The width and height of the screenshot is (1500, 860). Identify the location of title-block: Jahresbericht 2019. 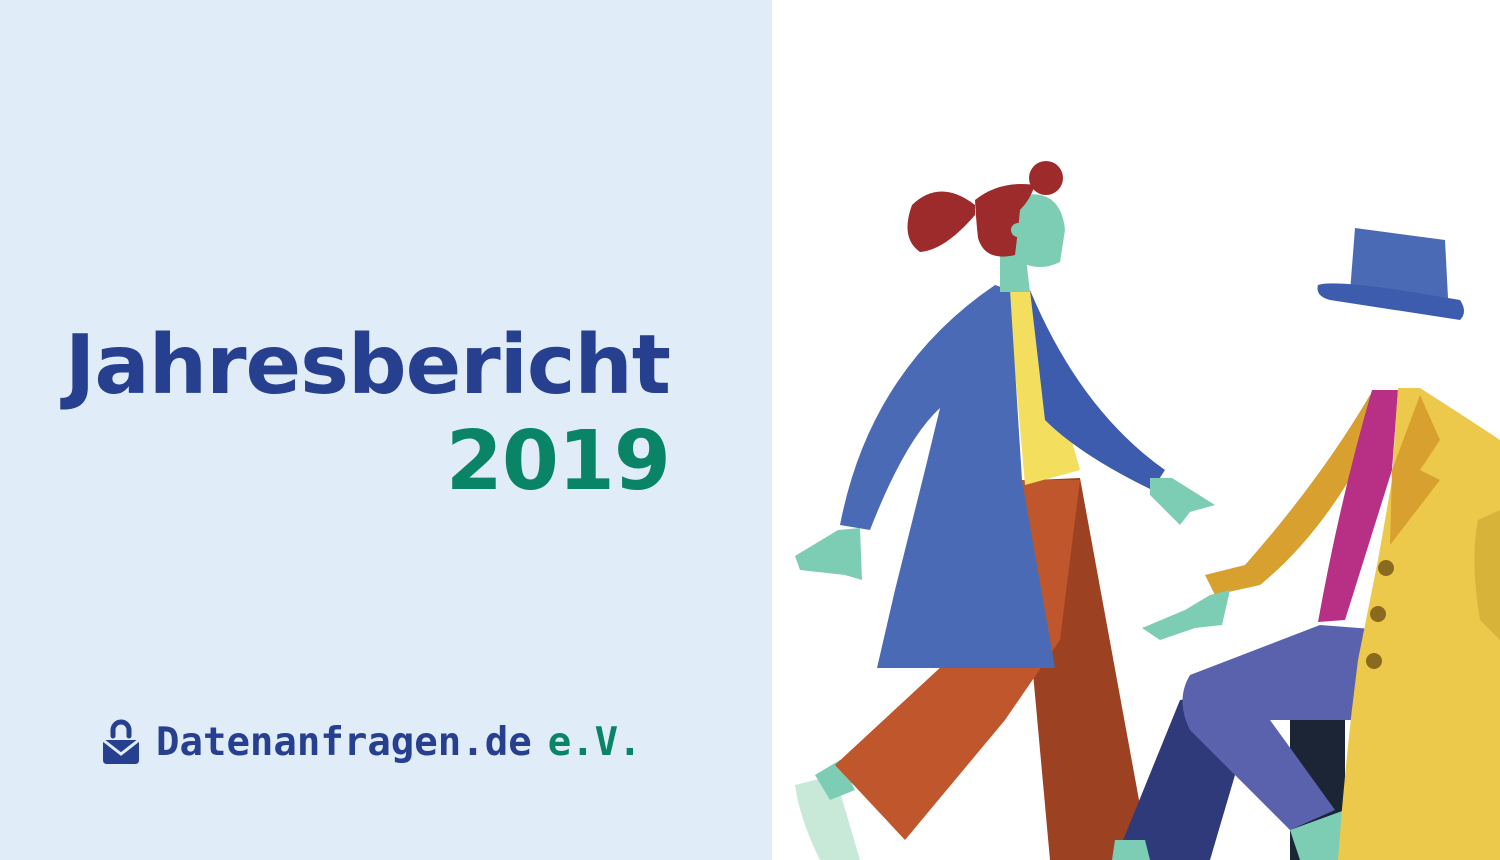
(367, 414).